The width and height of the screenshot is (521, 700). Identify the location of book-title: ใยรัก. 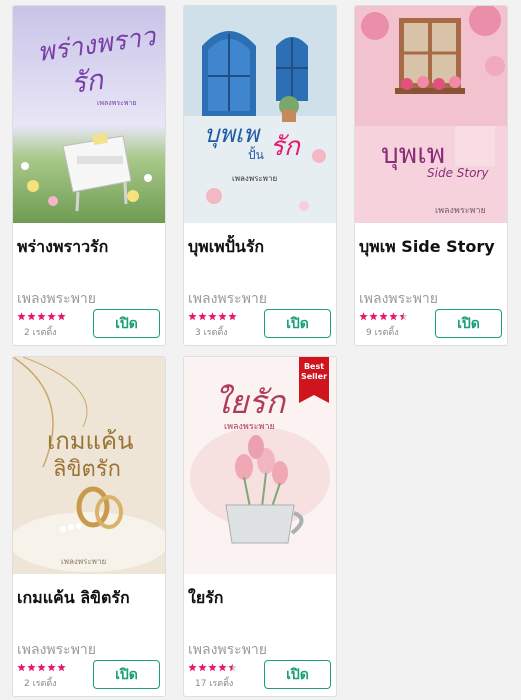
(261, 598).